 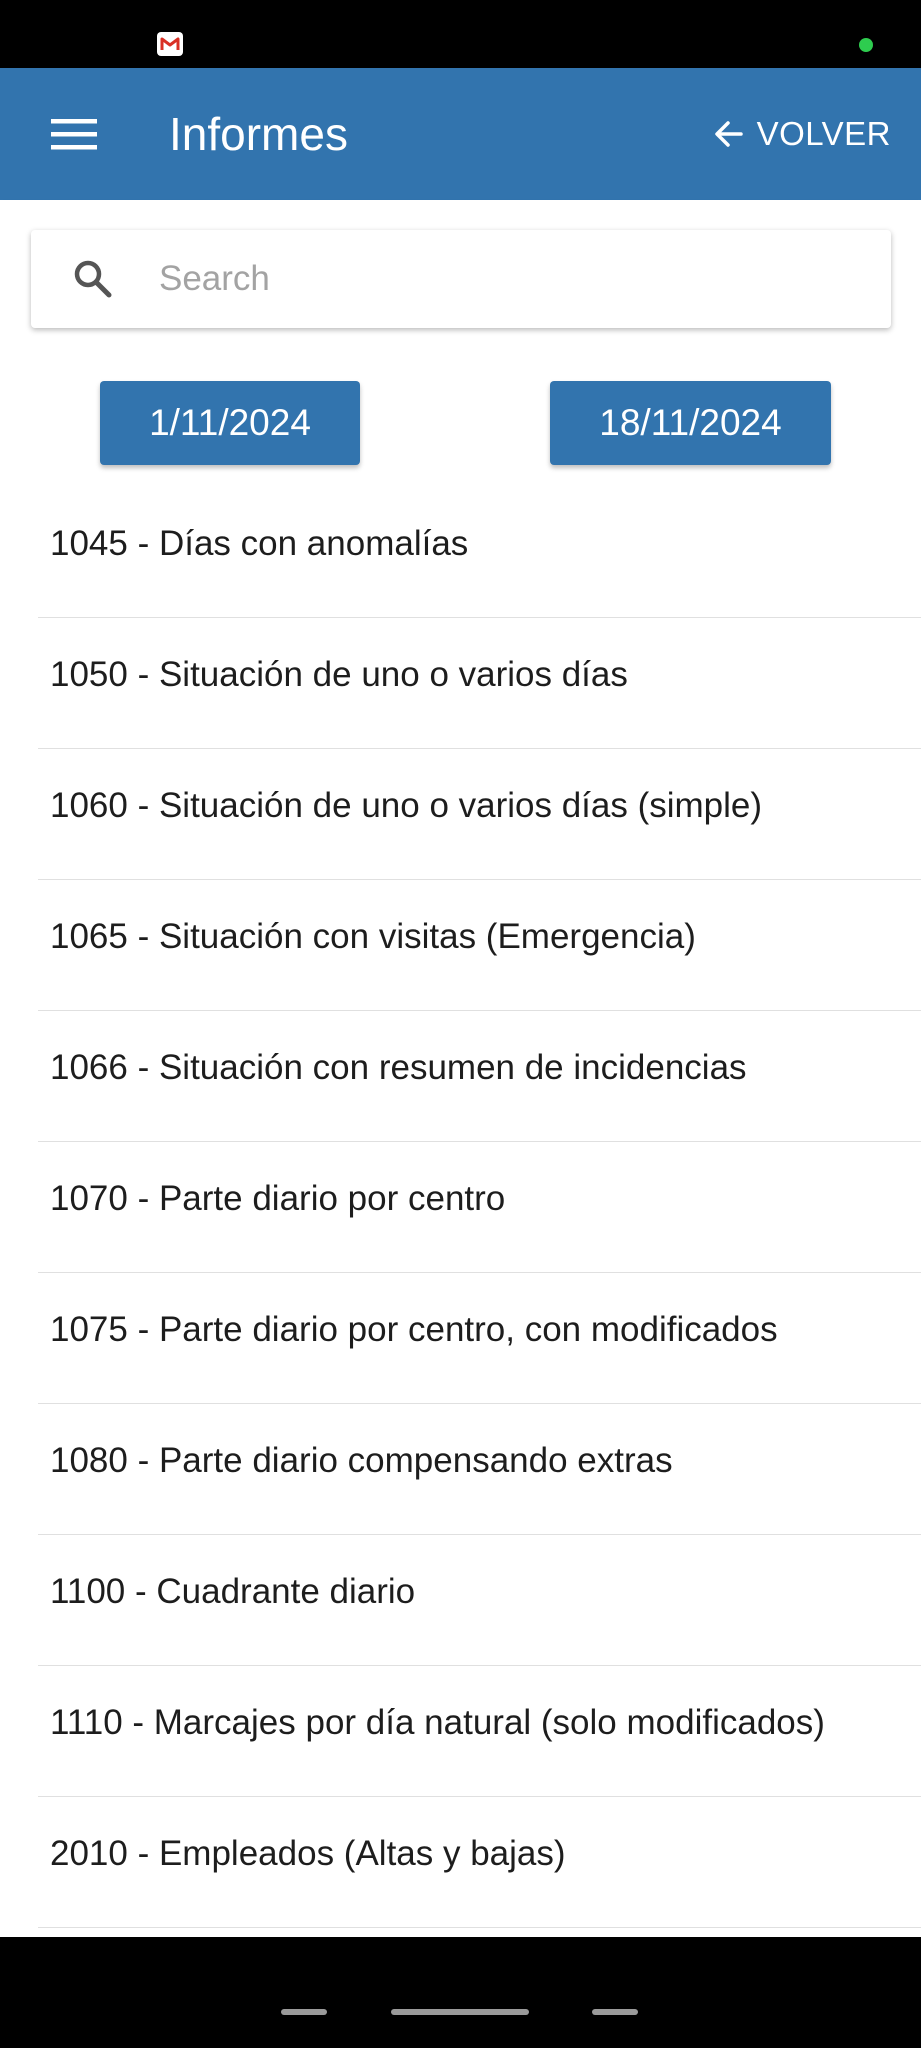 I want to click on report-item-label: 1080 - Parte diario compensando extras, so click(x=361, y=1460).